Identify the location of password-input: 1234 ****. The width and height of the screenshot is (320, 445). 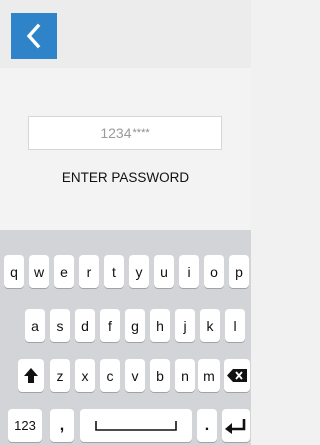
(125, 133).